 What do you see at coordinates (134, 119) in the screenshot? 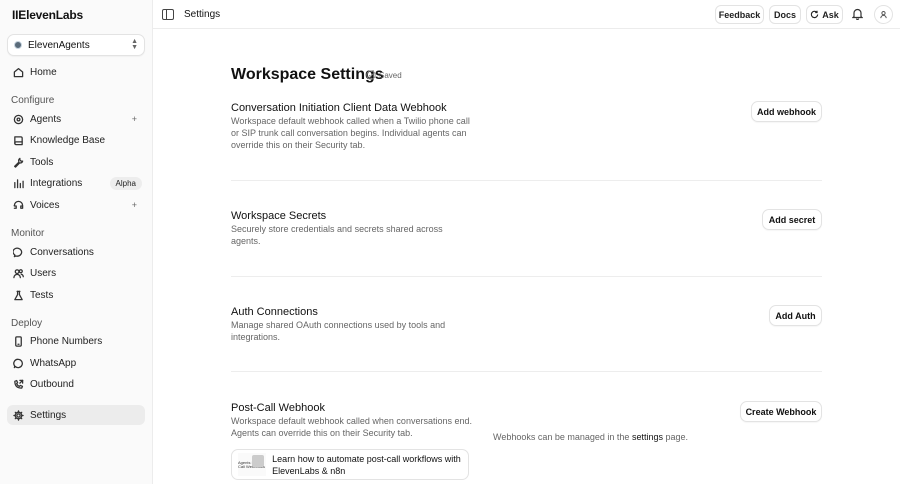
I see `add-agent-icon: +` at bounding box center [134, 119].